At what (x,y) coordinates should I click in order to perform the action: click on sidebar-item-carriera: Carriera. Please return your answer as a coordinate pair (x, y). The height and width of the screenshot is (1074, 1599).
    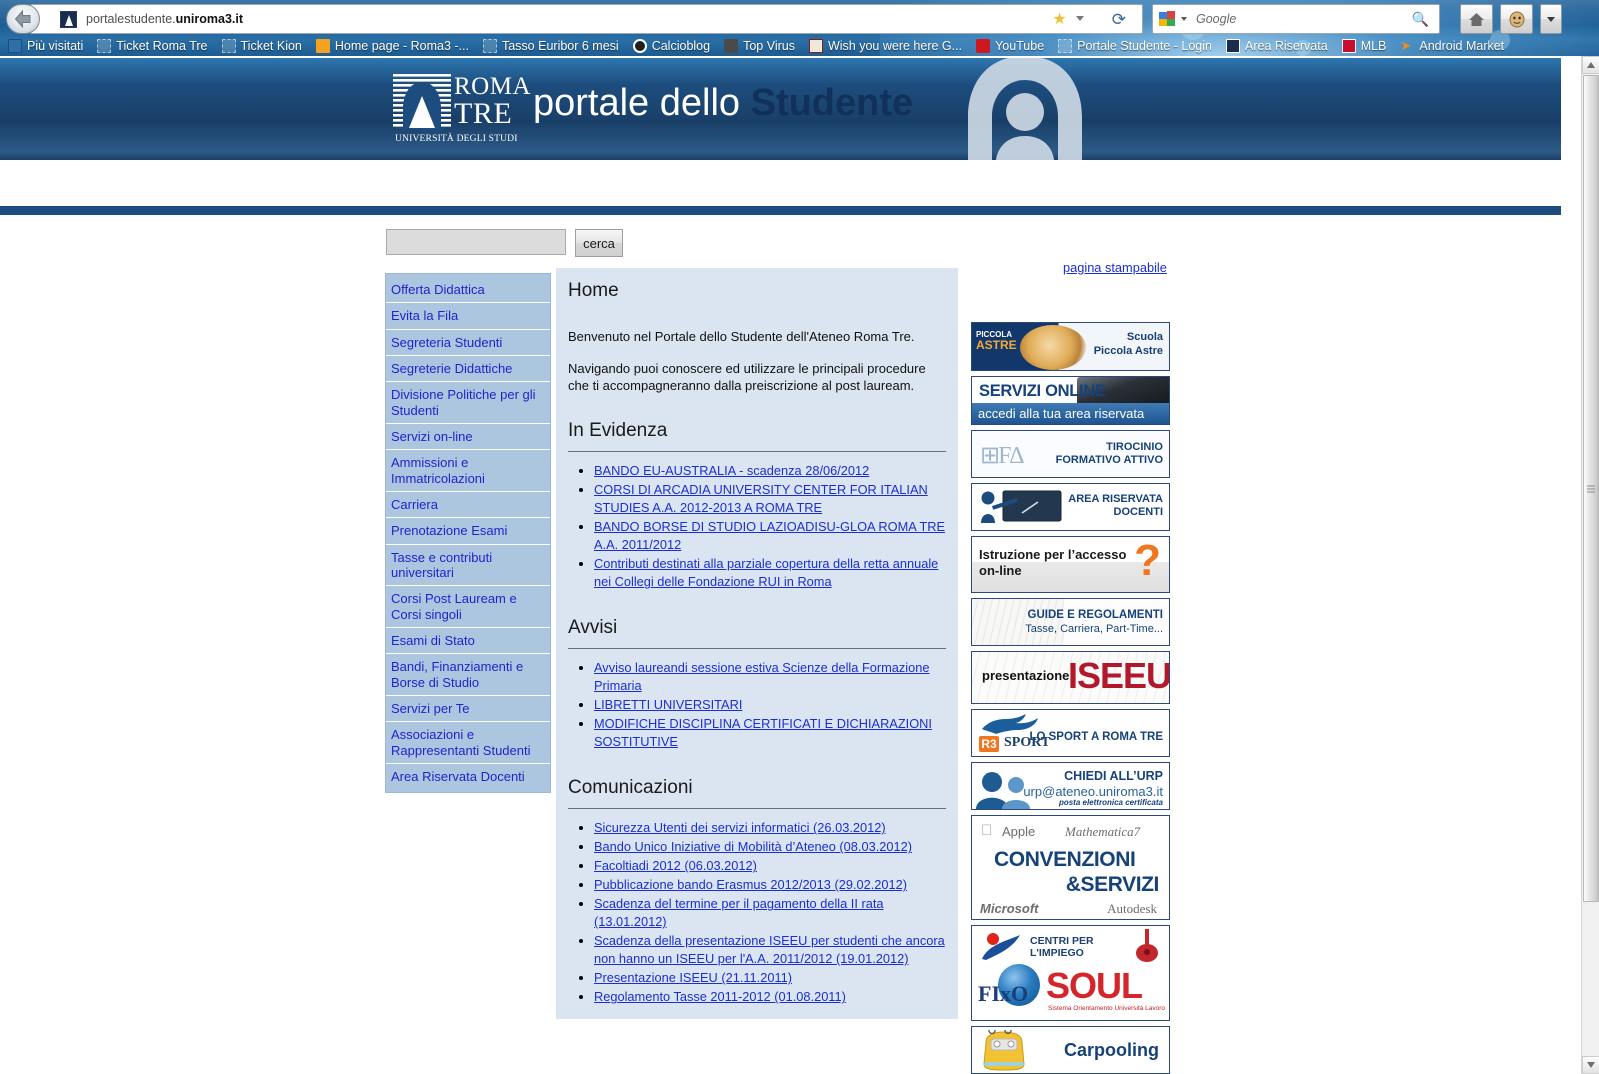
    Looking at the image, I should click on (468, 505).